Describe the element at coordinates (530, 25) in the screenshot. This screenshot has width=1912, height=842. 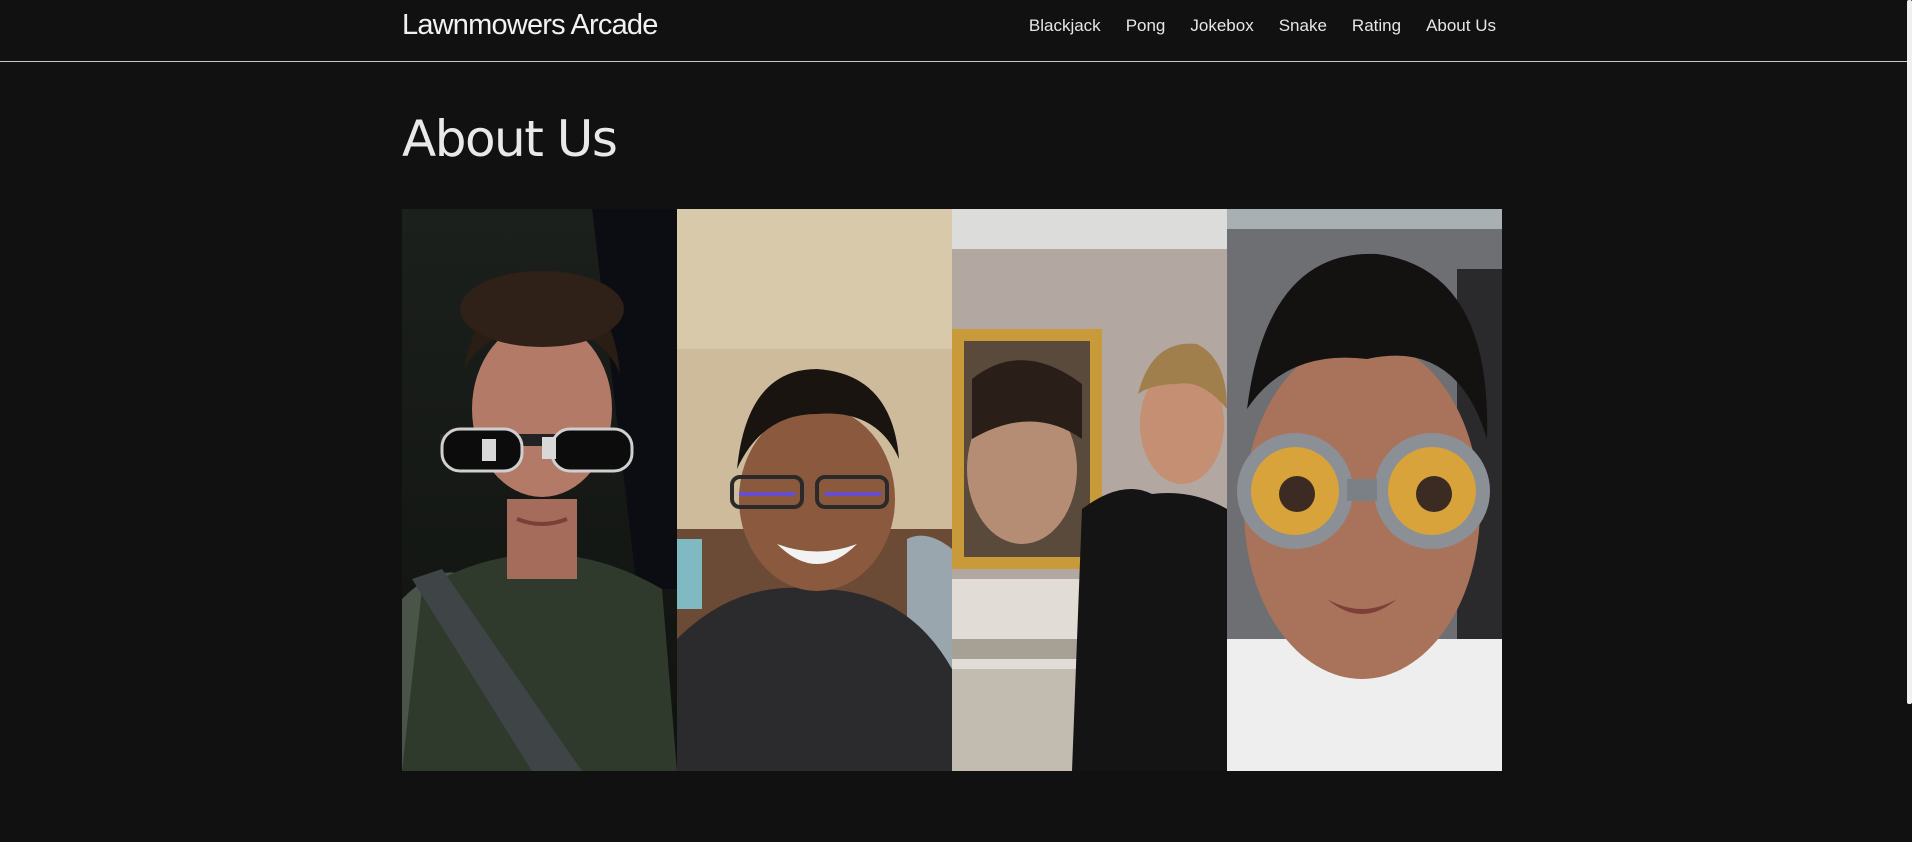
I see `brand-link: Lawnmowers Arcade` at that location.